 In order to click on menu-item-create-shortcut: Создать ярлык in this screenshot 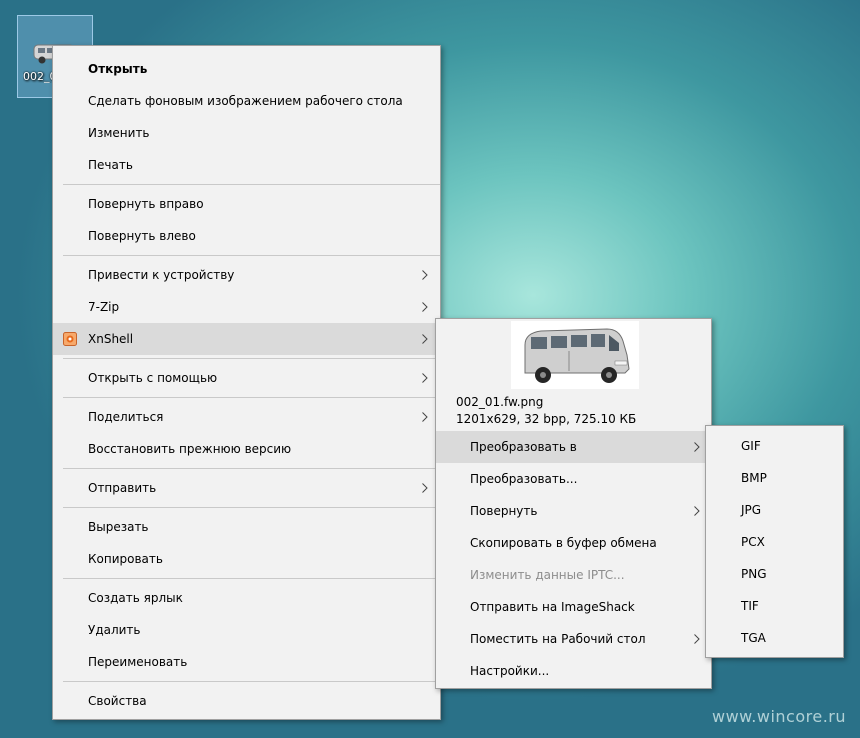, I will do `click(246, 598)`.